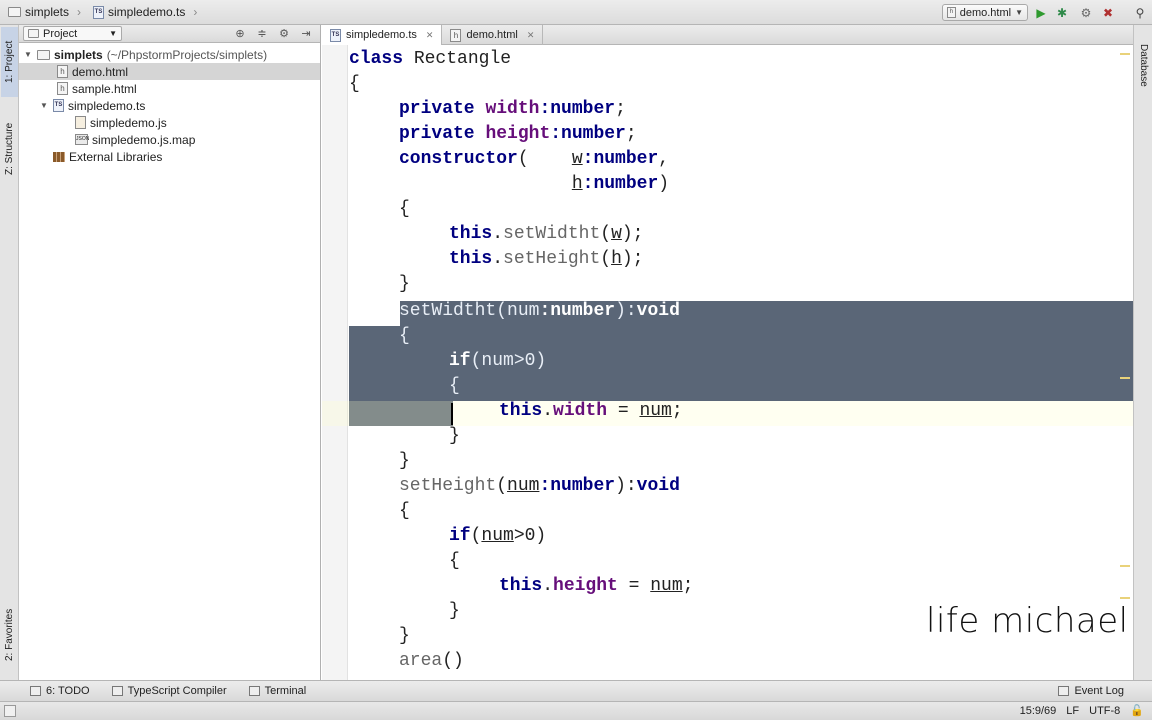 The width and height of the screenshot is (1152, 720). Describe the element at coordinates (169, 71) in the screenshot. I see `tree-item-demo-html: h demo.html` at that location.